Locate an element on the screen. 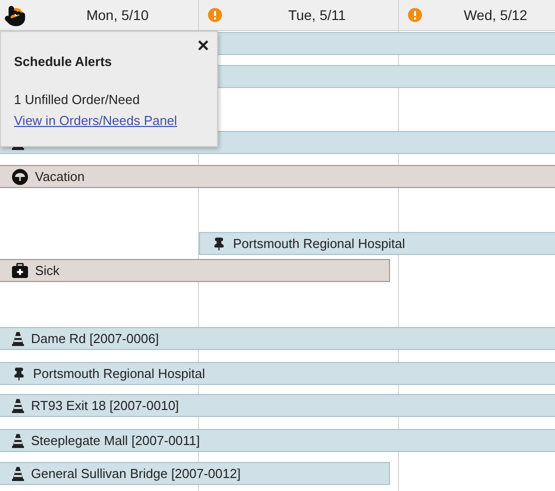  day-header: Mon, 5/10 is located at coordinates (117, 15).